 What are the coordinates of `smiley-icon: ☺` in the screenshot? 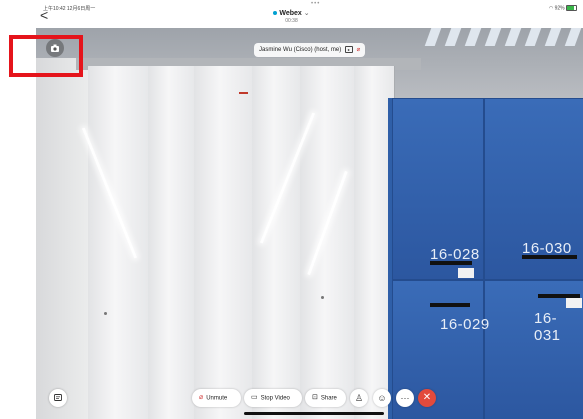 It's located at (382, 398).